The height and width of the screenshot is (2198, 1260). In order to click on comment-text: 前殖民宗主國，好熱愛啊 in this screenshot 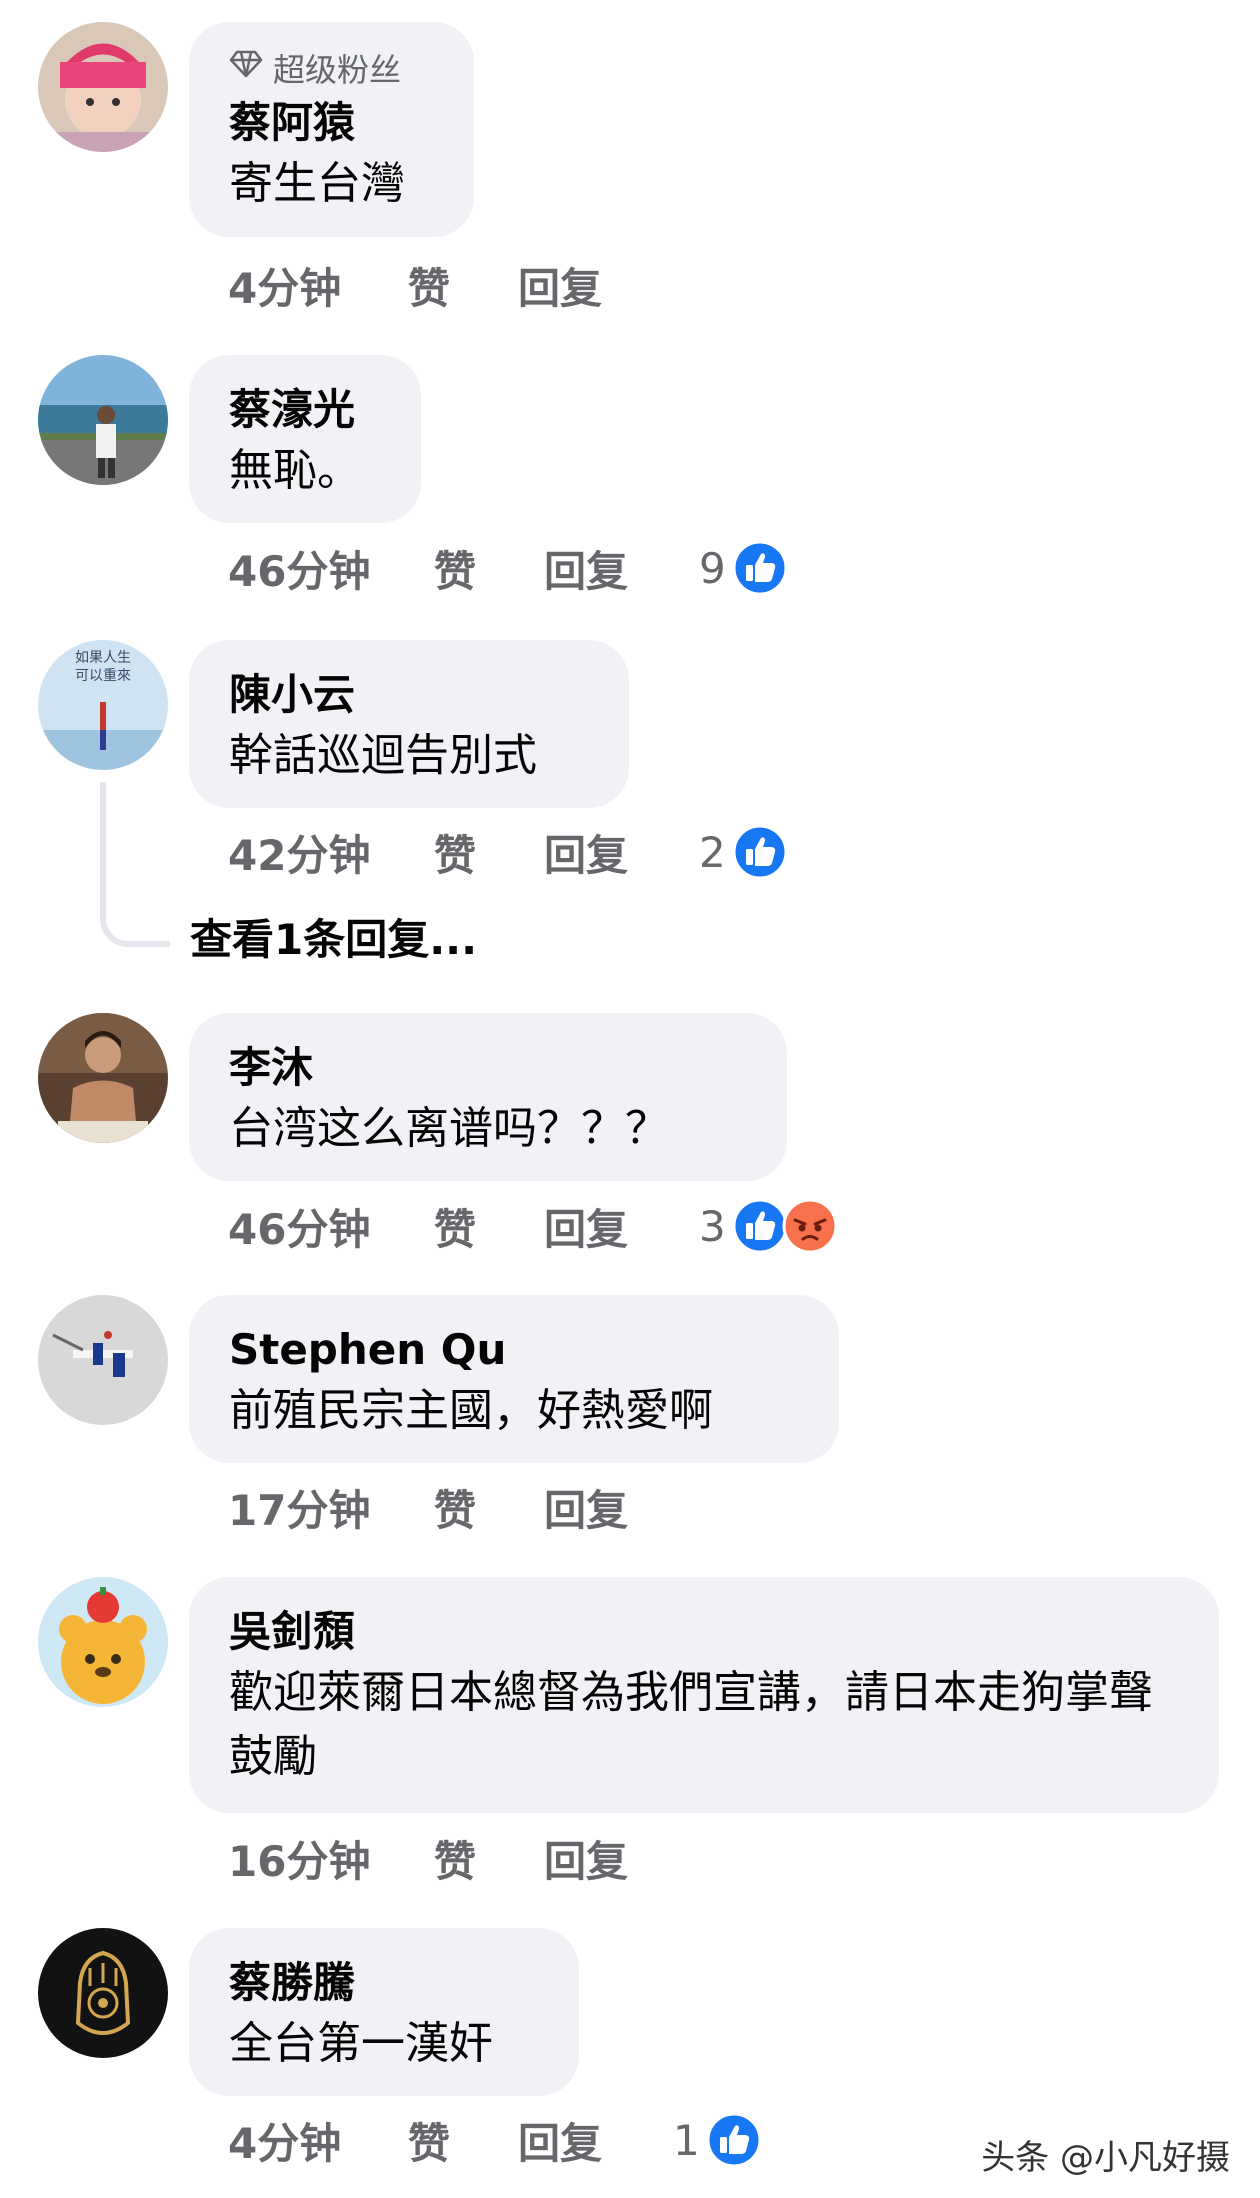, I will do `click(471, 1410)`.